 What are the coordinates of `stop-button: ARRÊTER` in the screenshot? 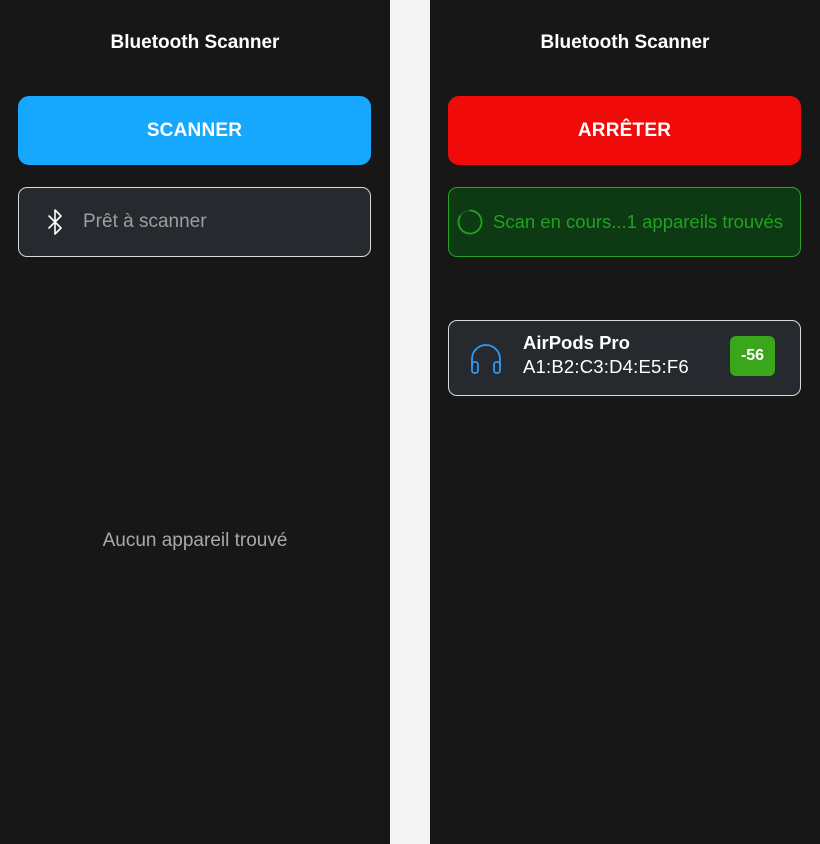 It's located at (624, 130).